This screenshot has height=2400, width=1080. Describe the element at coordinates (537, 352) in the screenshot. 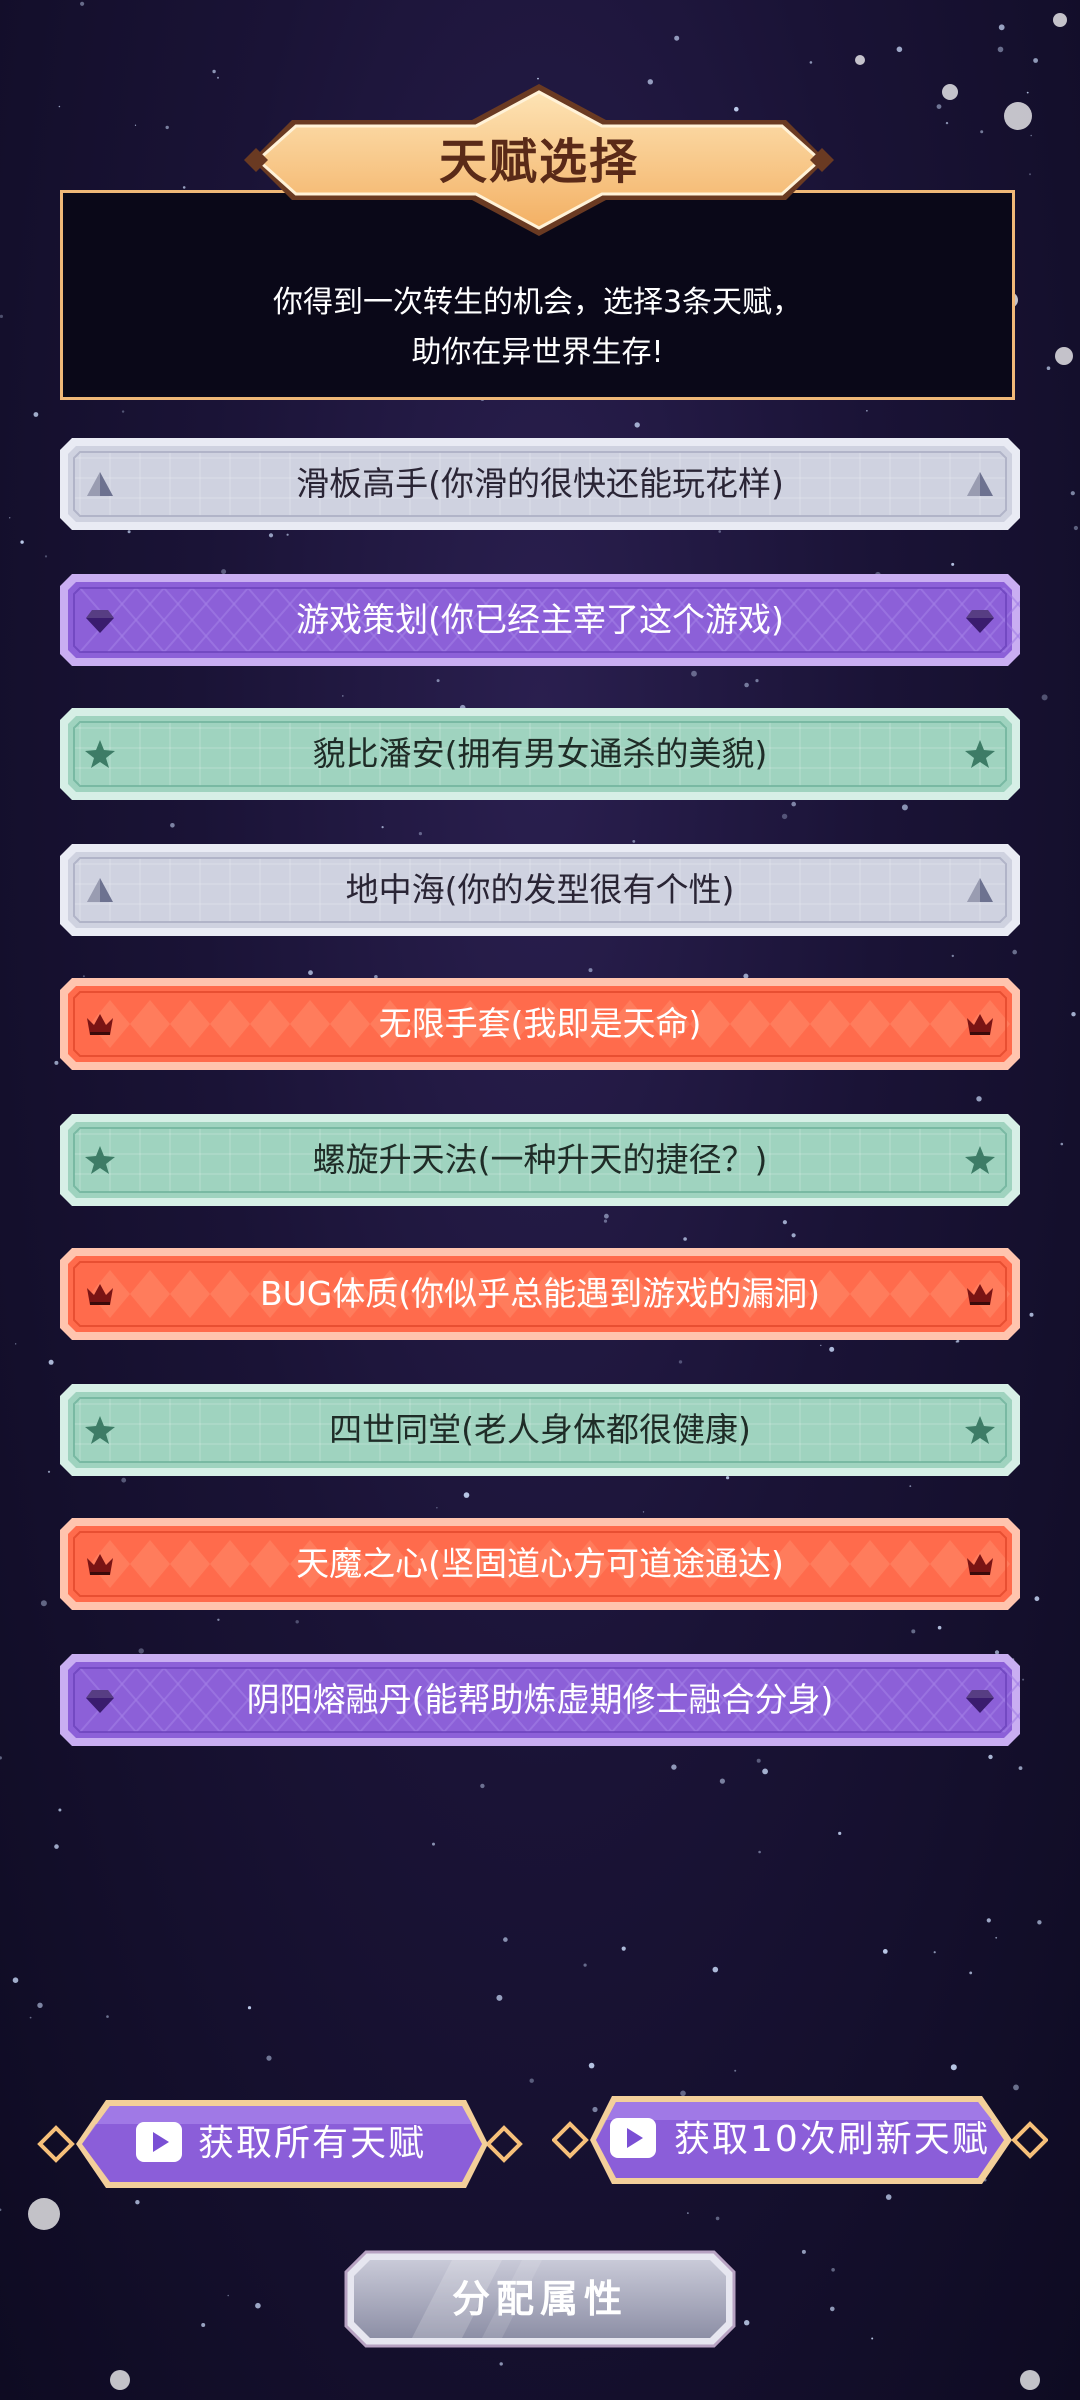

I see `intro-line-2: 助你在异世界生存!` at that location.